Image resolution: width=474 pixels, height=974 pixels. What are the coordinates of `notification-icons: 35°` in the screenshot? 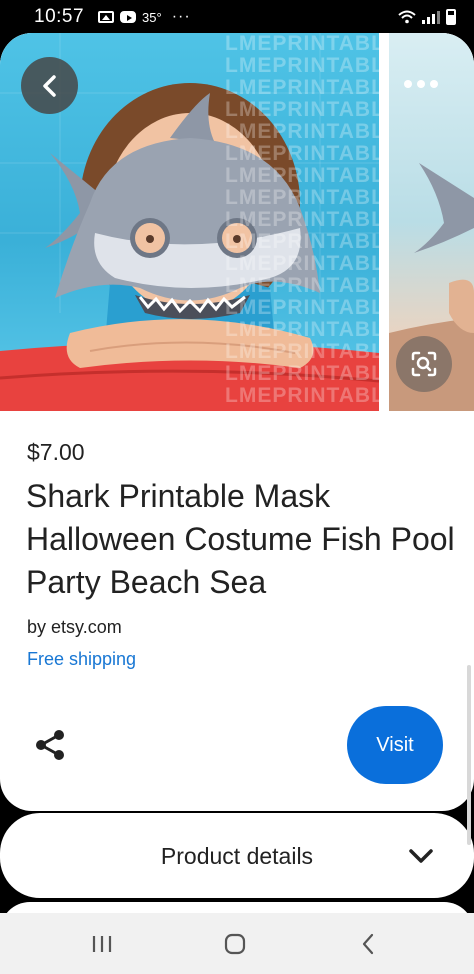 It's located at (130, 17).